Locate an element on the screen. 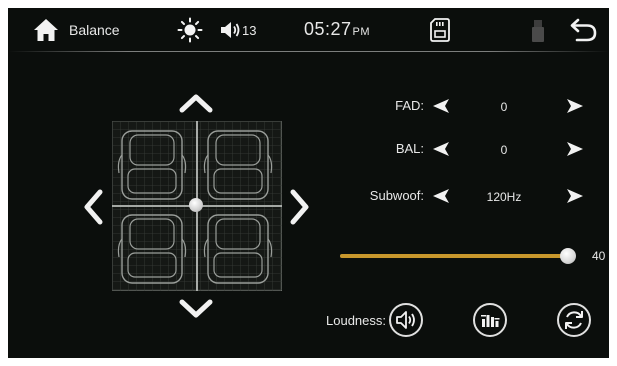 Image resolution: width=617 pixels, height=366 pixels. reset-button is located at coordinates (574, 320).